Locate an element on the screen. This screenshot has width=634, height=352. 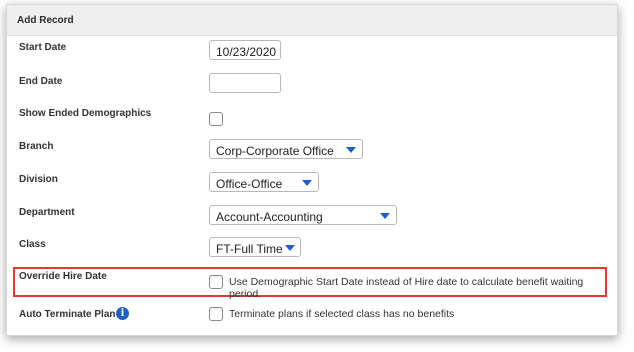
end-date-label: End Date is located at coordinates (41, 81).